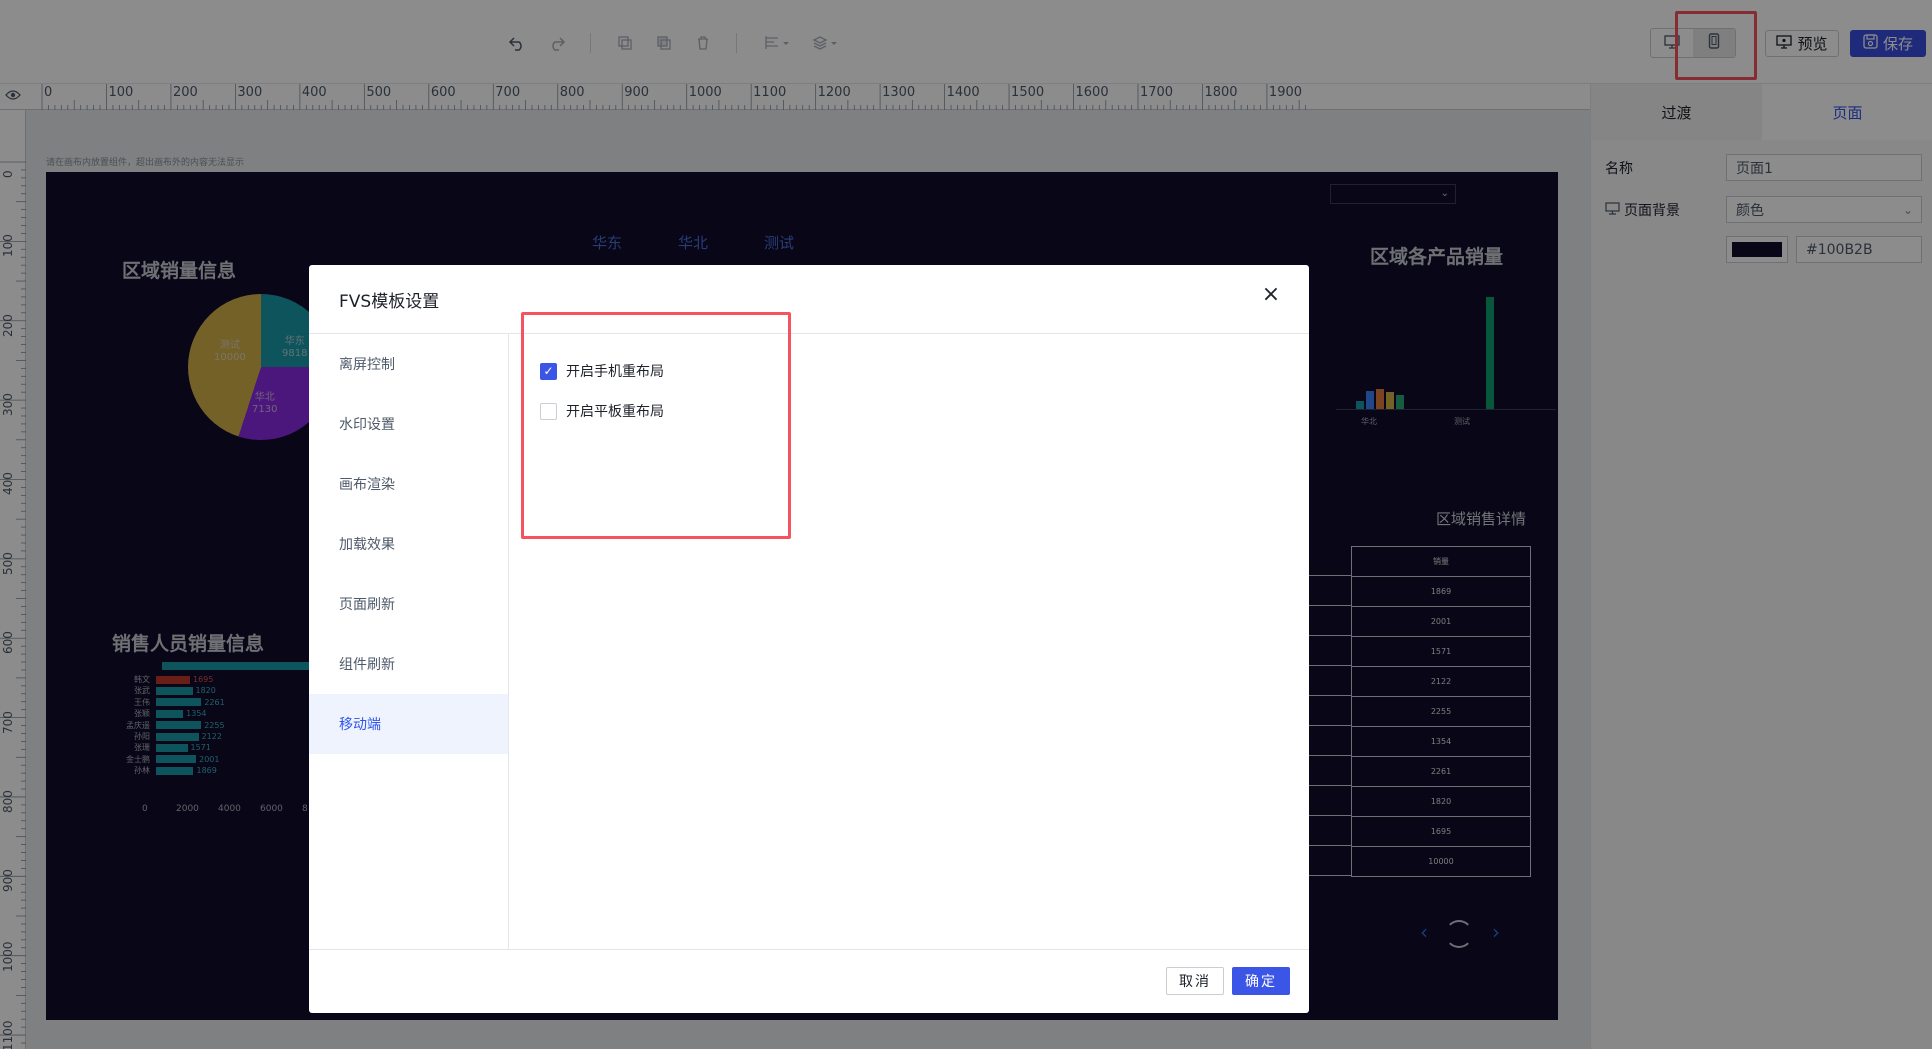 The image size is (1932, 1049). Describe the element at coordinates (408, 544) in the screenshot. I see `menu-item-loading-effect: 加载效果` at that location.